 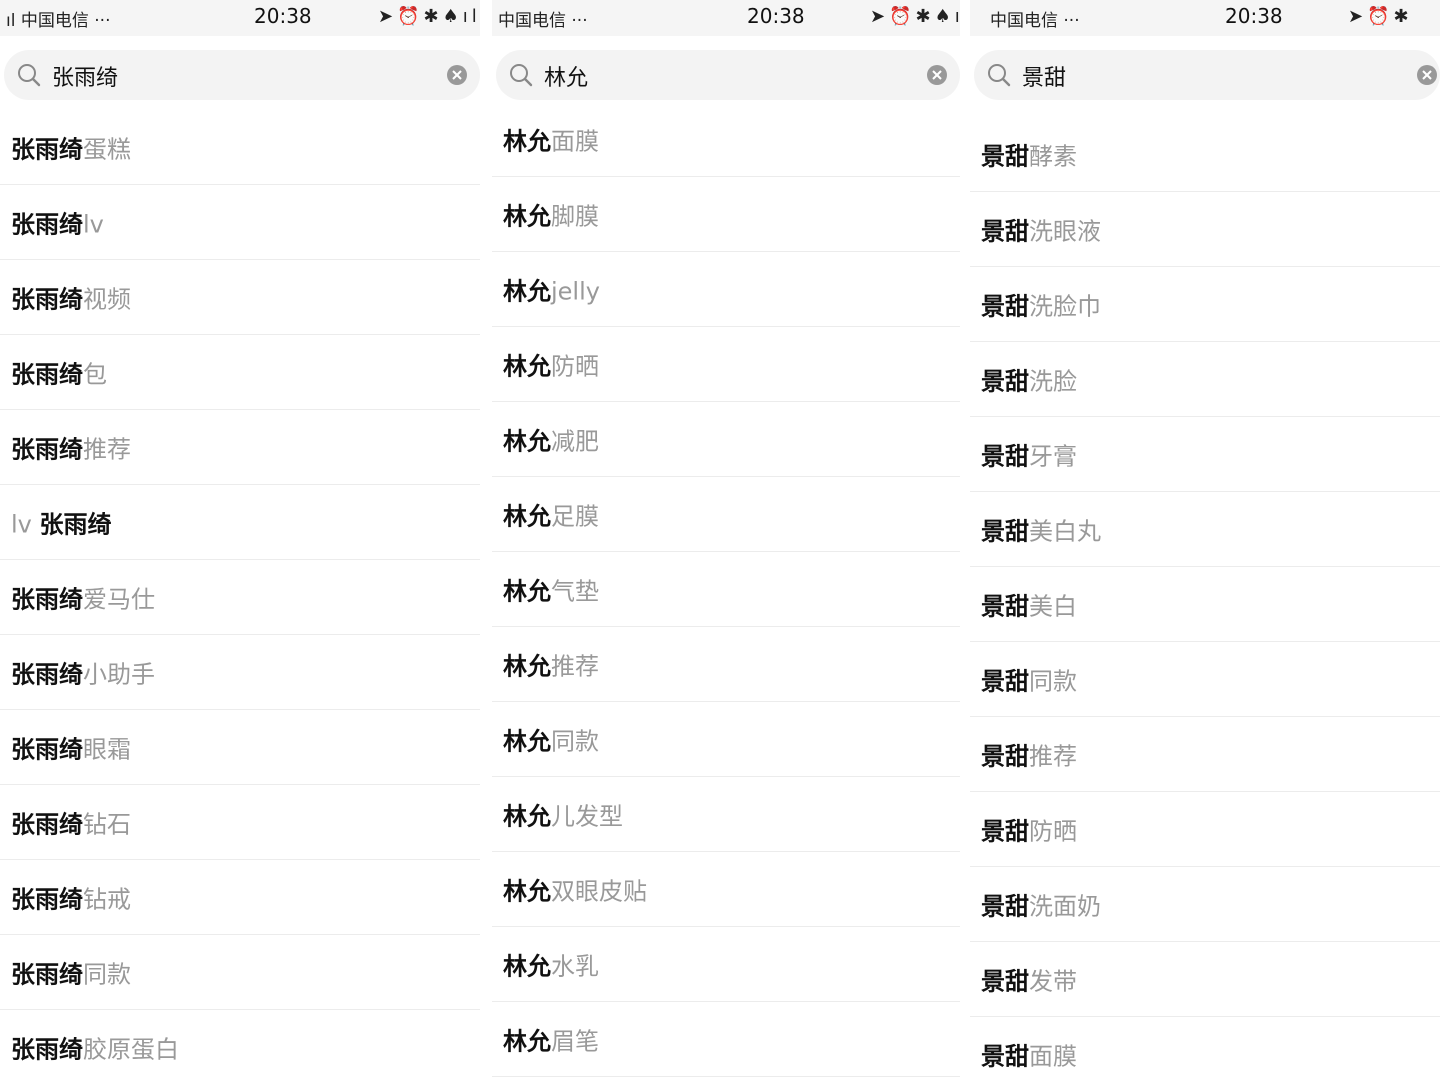 I want to click on suggestion-item: 景甜美白丸, so click(x=1205, y=529).